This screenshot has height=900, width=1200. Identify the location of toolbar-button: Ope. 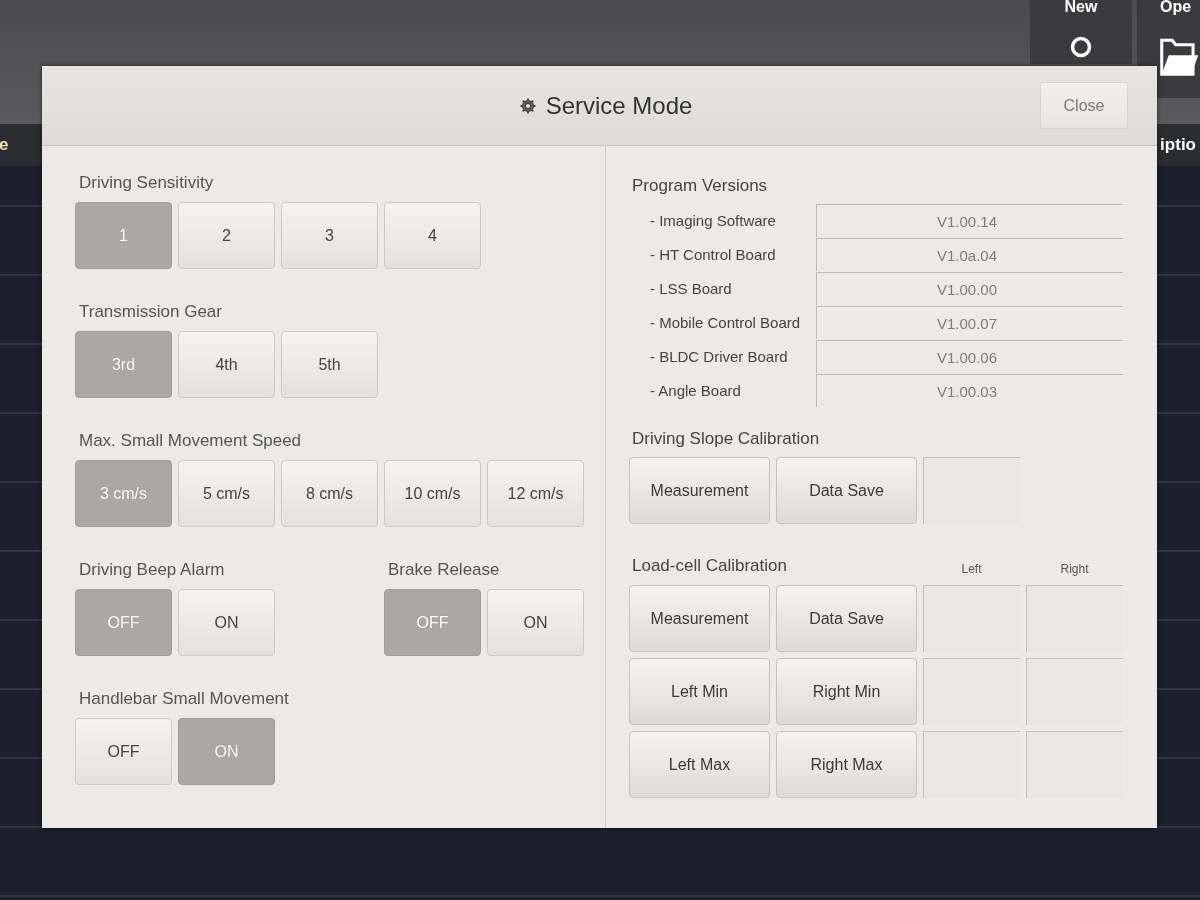
(1168, 49).